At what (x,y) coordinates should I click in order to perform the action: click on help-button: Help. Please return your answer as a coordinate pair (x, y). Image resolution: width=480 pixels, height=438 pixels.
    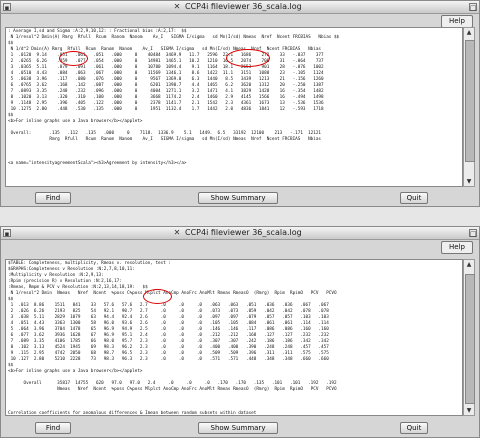
    Looking at the image, I should click on (457, 247).